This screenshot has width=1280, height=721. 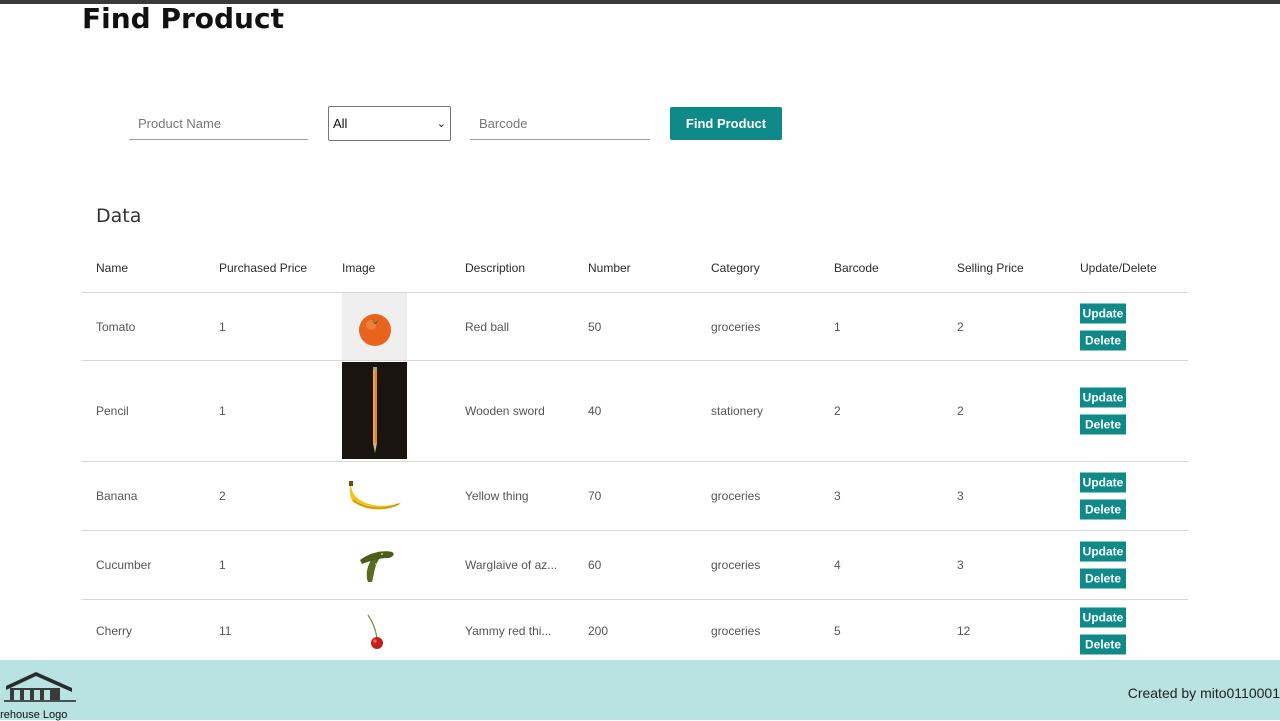 What do you see at coordinates (487, 326) in the screenshot?
I see `cell-description: Red ball` at bounding box center [487, 326].